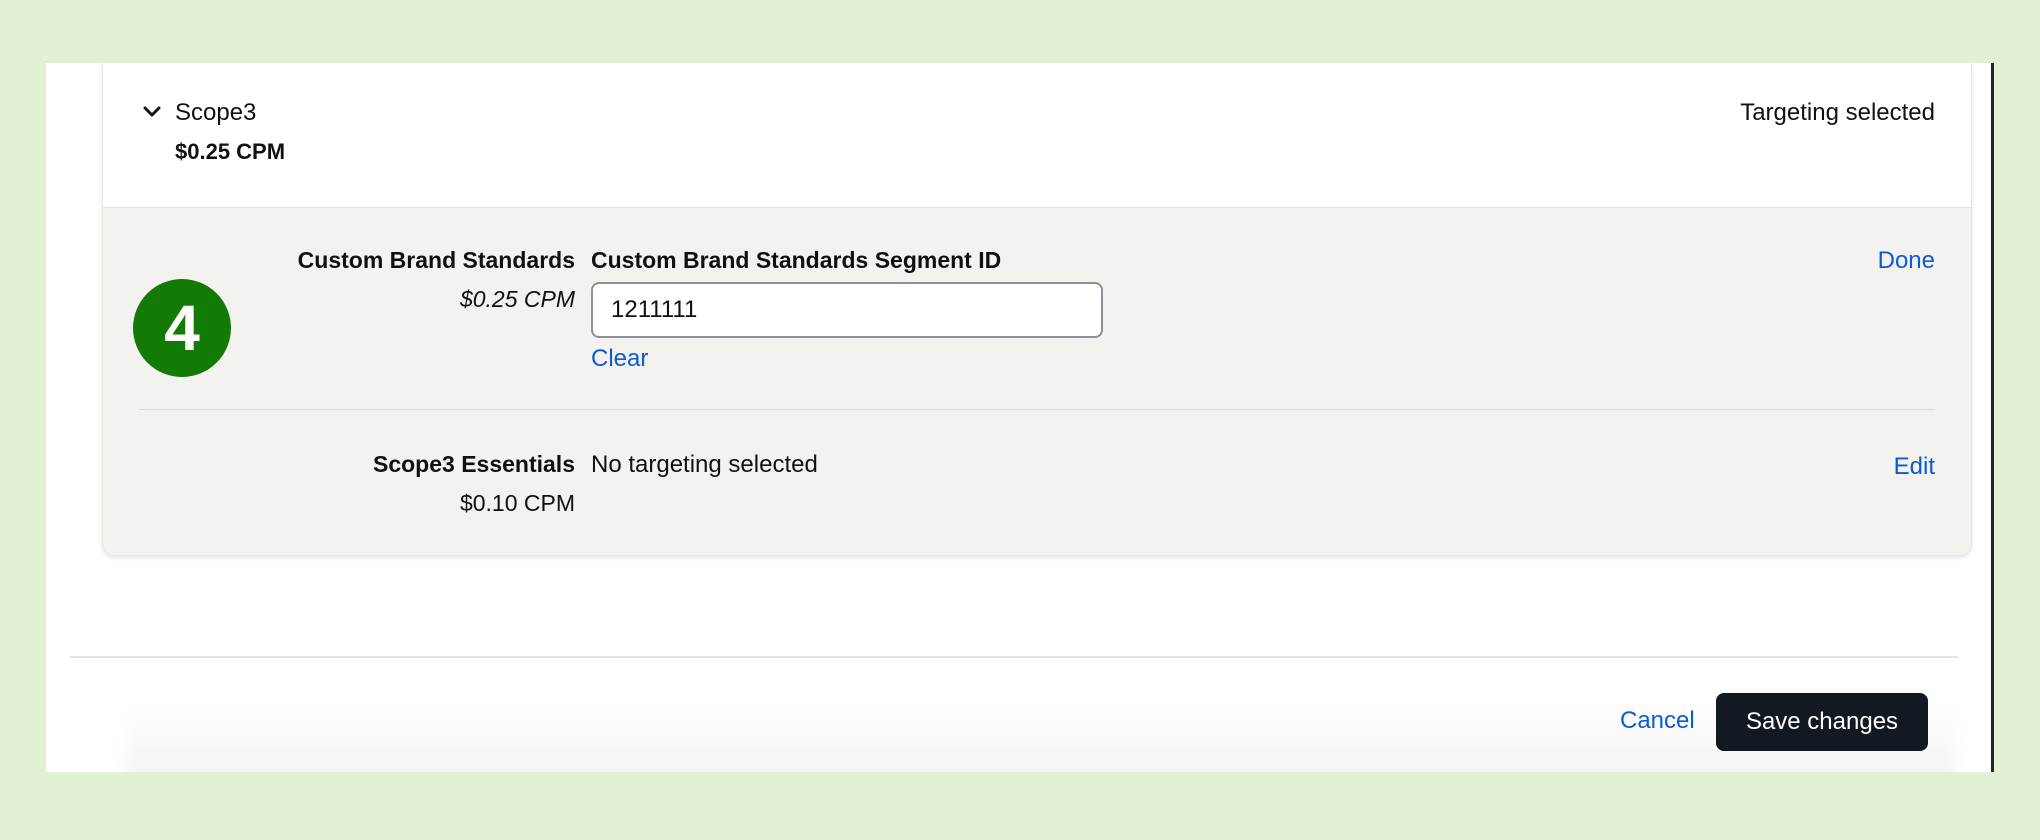 This screenshot has width=2040, height=840. What do you see at coordinates (474, 484) in the screenshot?
I see `segment-label-scope3-essentials: Scope3 Essentials $0.10 CPM` at bounding box center [474, 484].